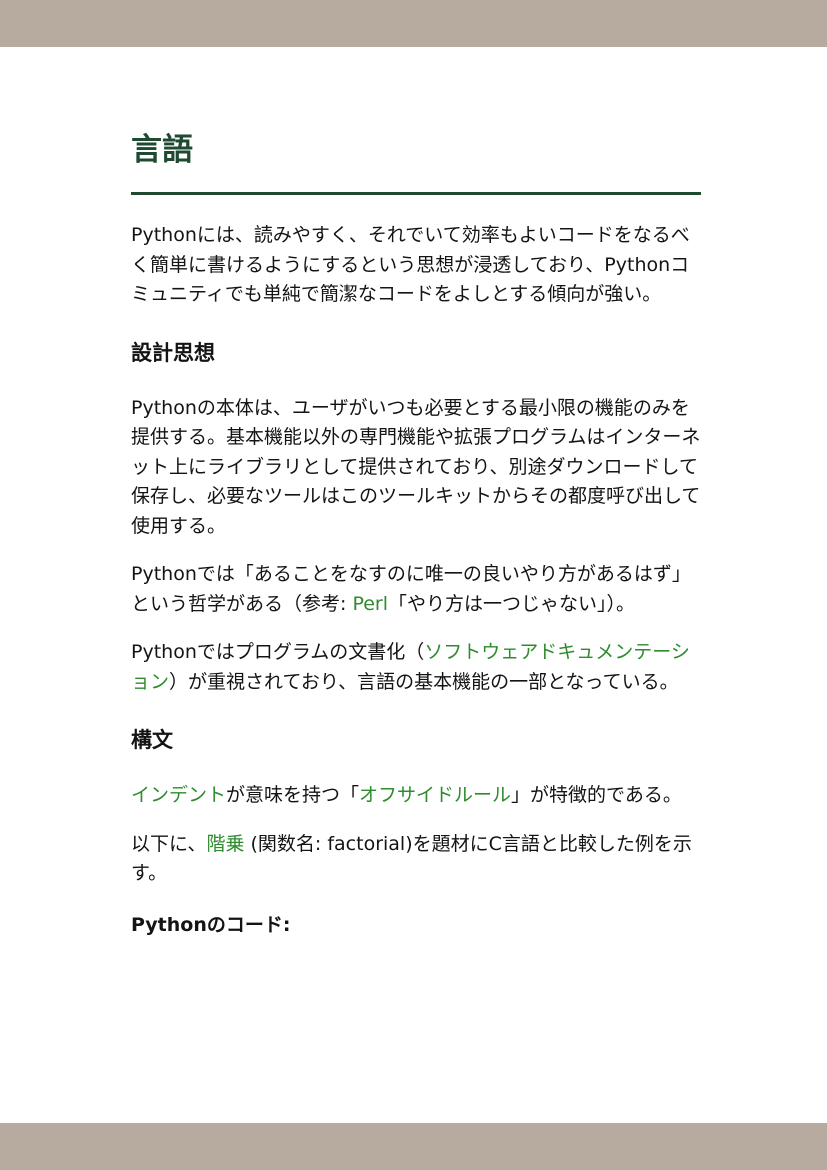 Image resolution: width=827 pixels, height=1170 pixels. Describe the element at coordinates (162, 150) in the screenshot. I see `page-title: 言語` at that location.